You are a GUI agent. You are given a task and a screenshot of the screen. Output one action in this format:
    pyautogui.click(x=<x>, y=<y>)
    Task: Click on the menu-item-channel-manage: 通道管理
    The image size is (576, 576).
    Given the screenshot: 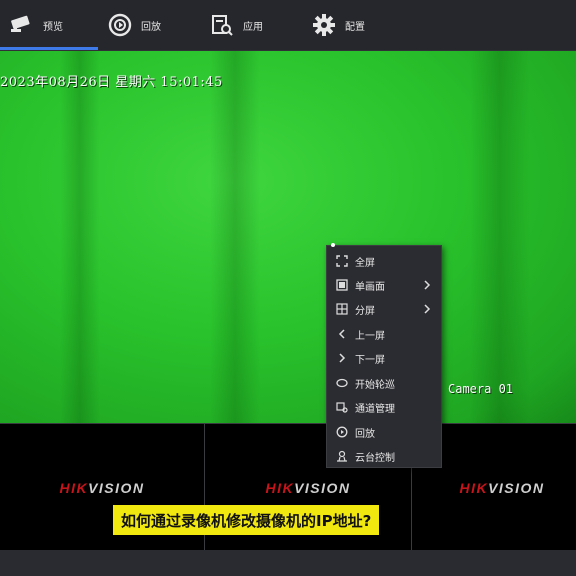 What is the action you would take?
    pyautogui.click(x=384, y=407)
    